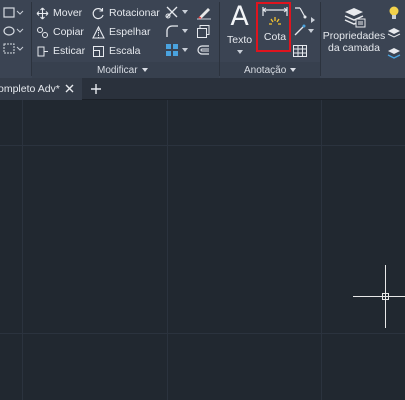  Describe the element at coordinates (69, 88) in the screenshot. I see `close-icon` at that location.